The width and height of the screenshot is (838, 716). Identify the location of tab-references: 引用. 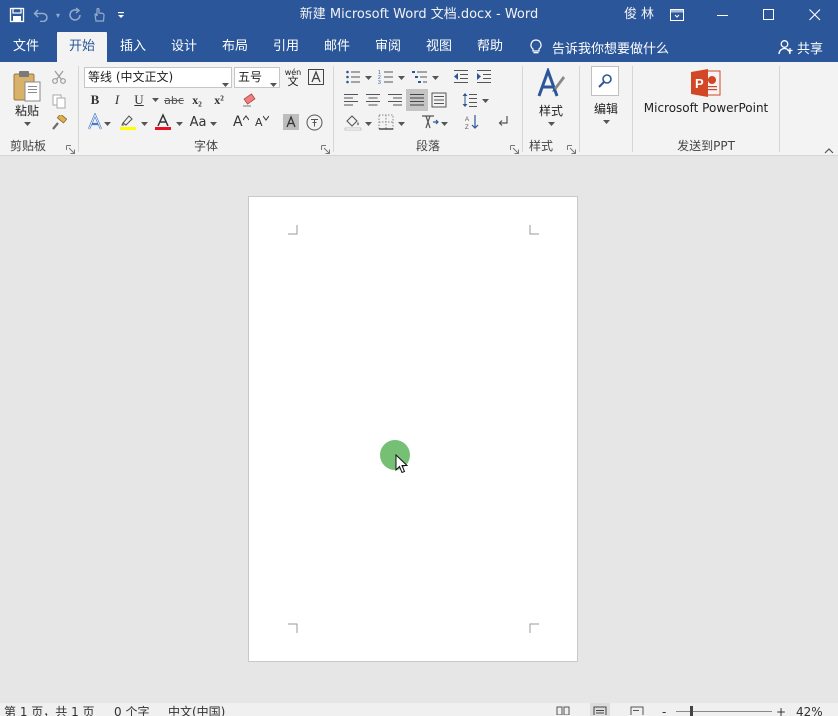
(286, 47).